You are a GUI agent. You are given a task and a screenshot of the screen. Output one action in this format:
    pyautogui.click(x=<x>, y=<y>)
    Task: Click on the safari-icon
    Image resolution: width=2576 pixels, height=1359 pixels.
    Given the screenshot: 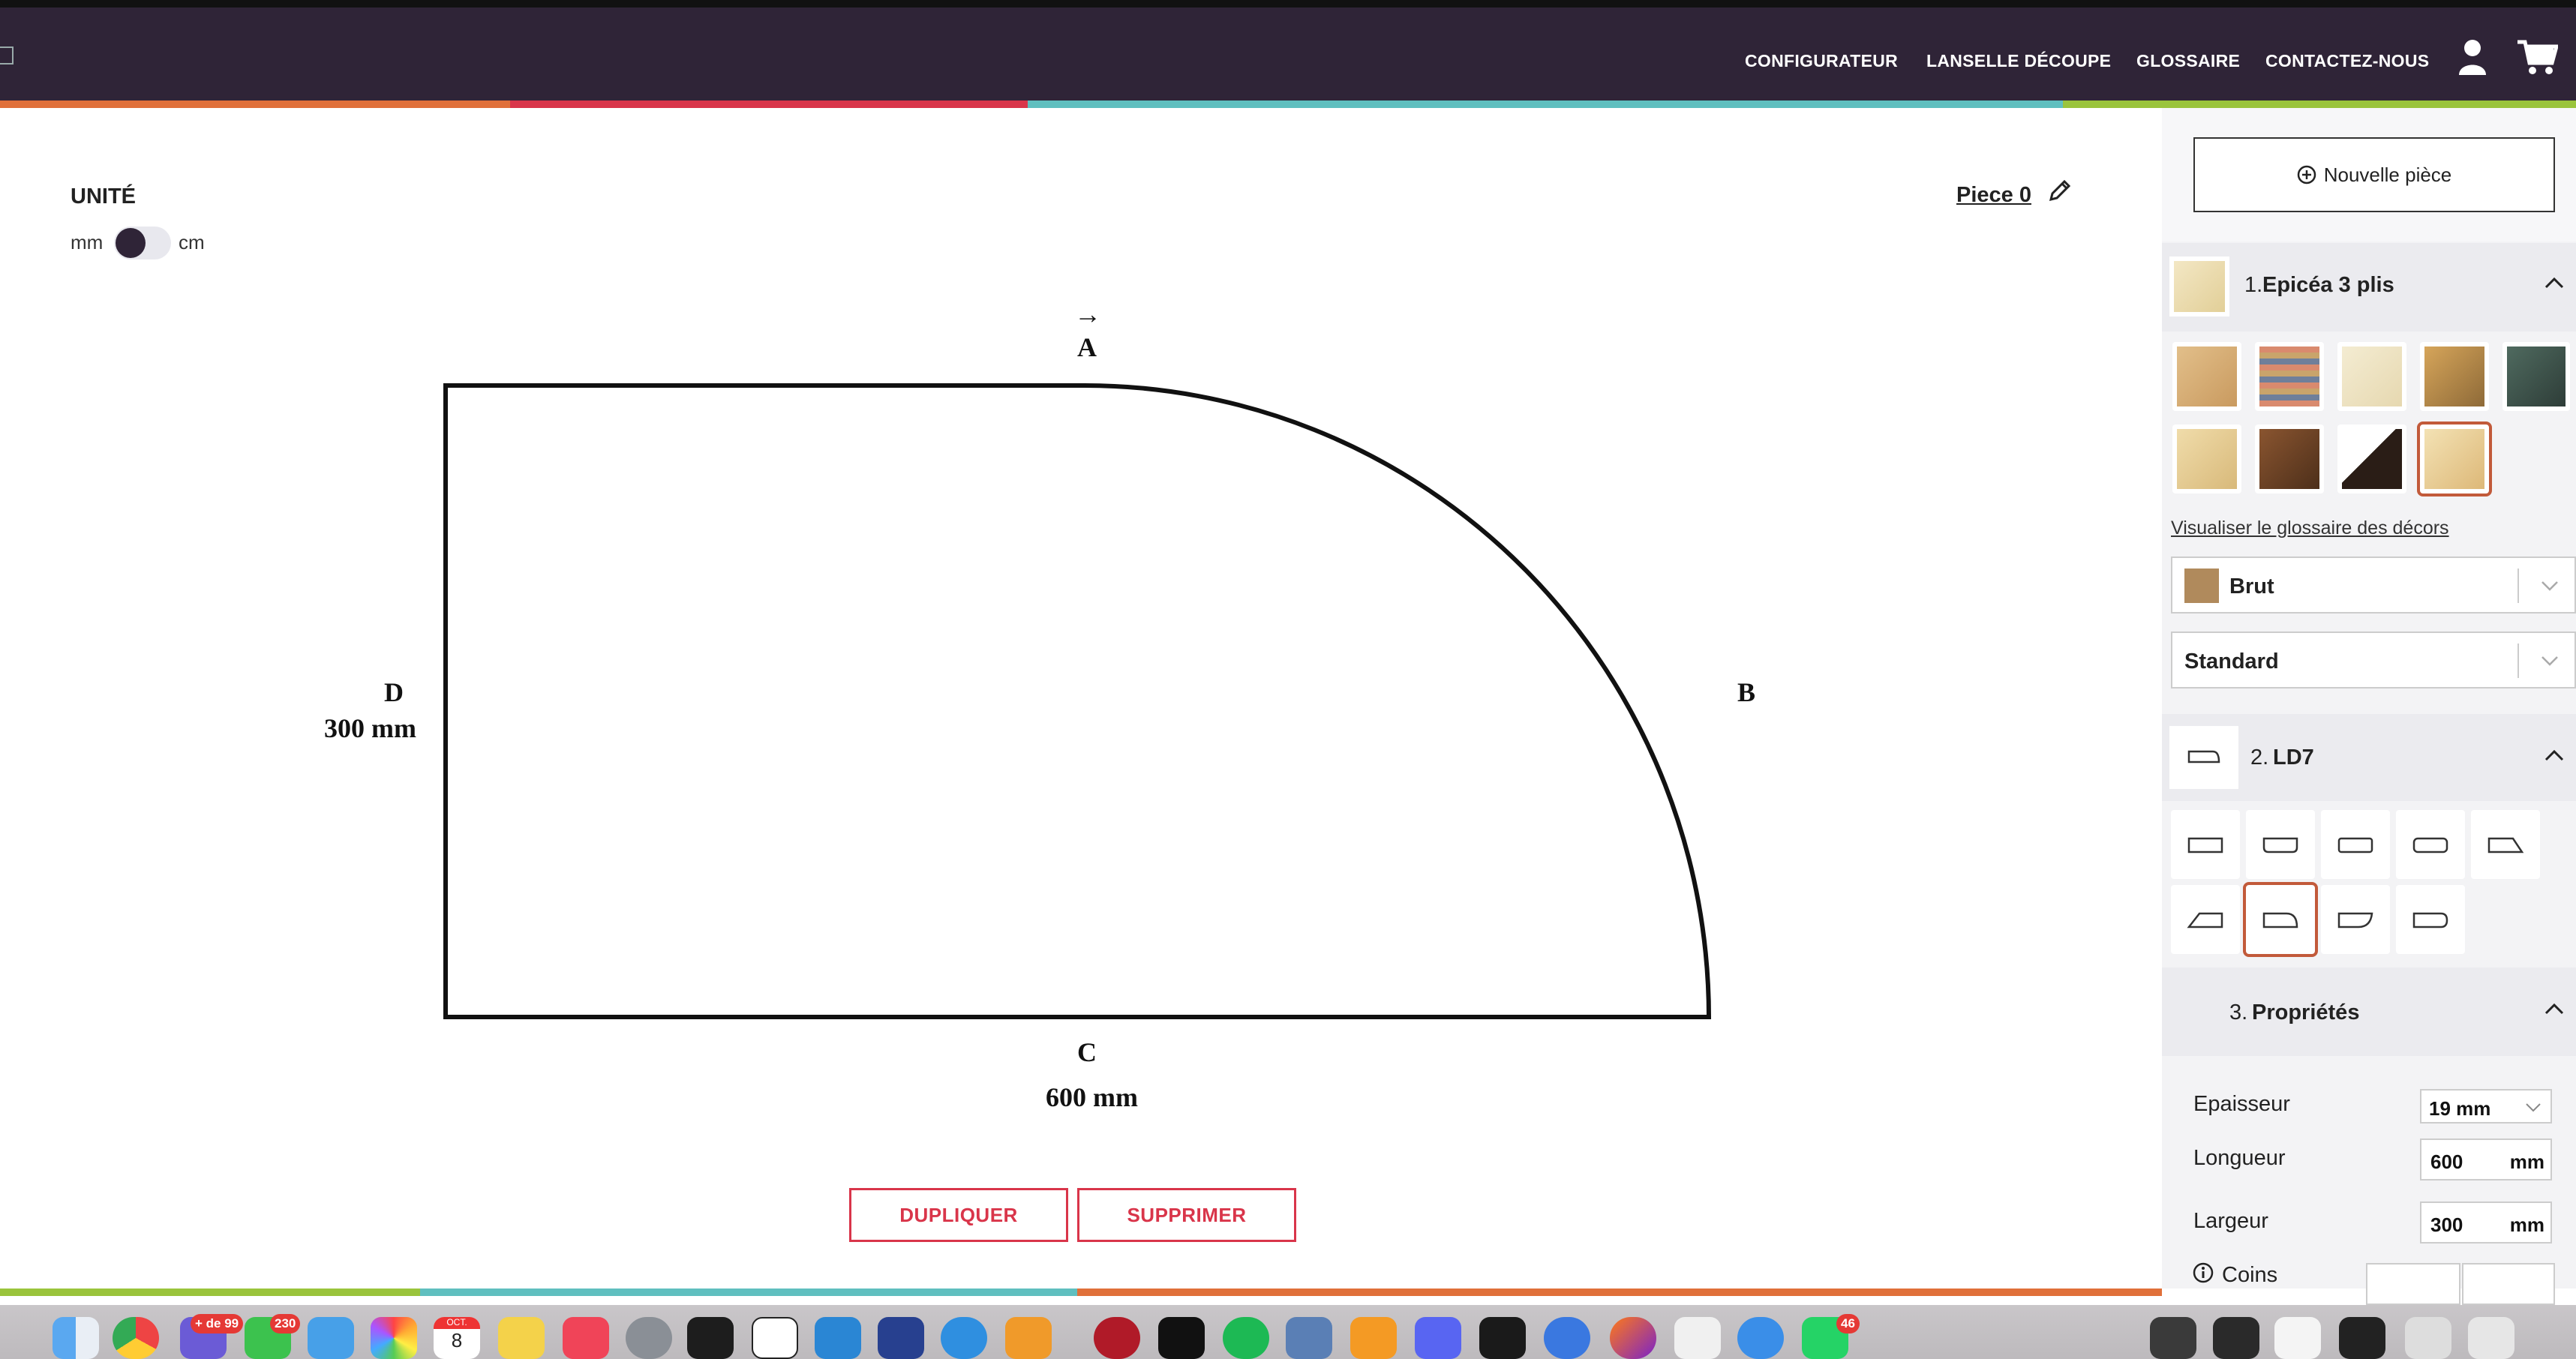 What is the action you would take?
    pyautogui.click(x=1760, y=1338)
    